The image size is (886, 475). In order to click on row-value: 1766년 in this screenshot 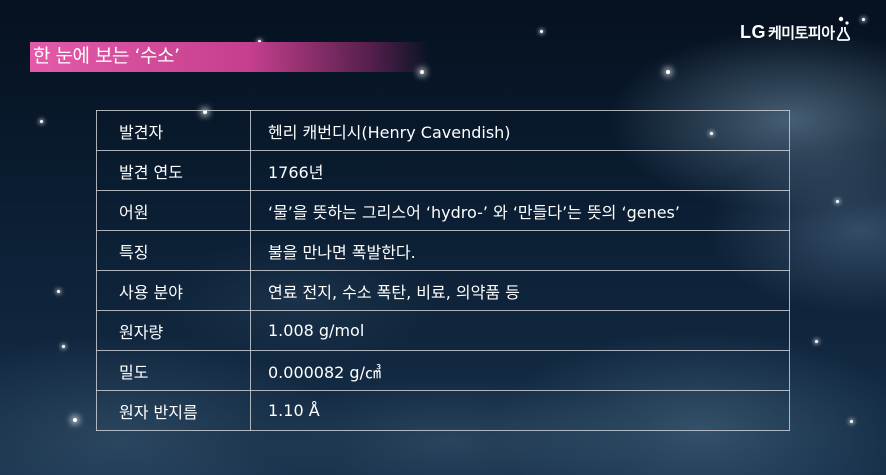, I will do `click(520, 170)`.